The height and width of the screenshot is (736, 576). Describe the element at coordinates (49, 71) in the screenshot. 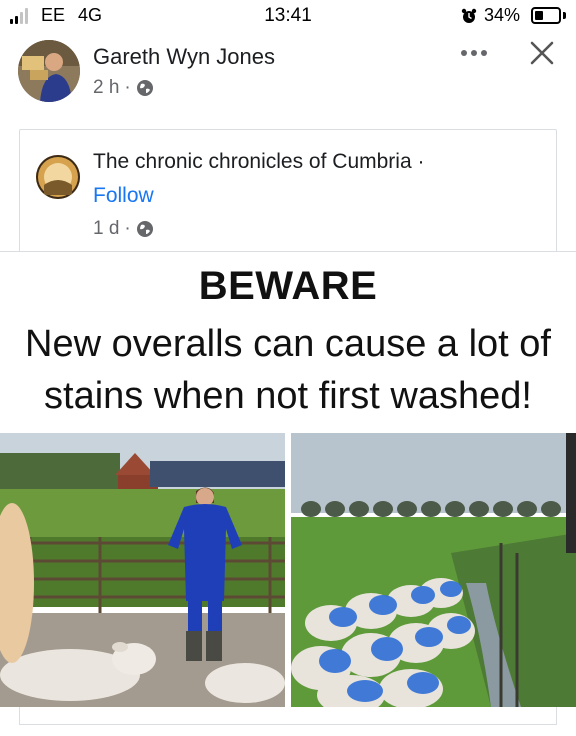

I see `author-avatar` at that location.